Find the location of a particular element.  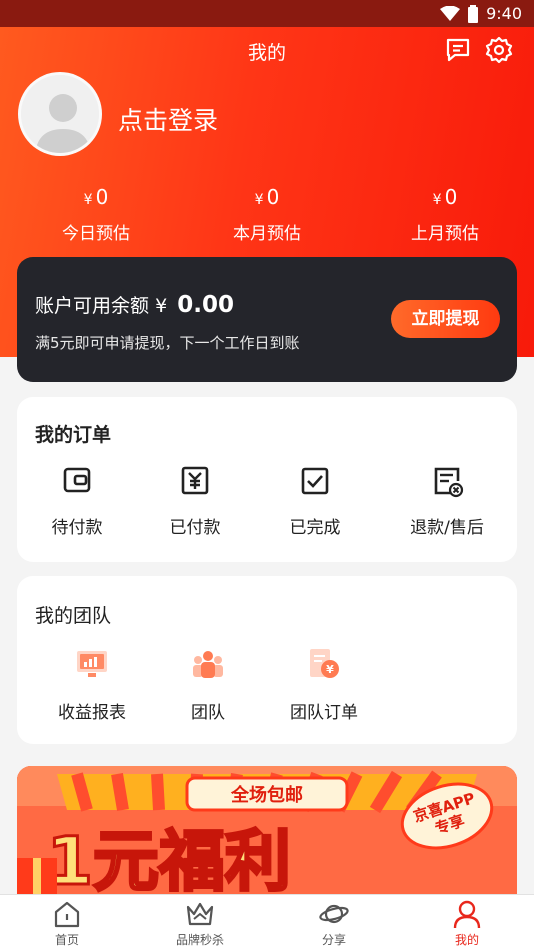

tab-flash-sale: 品牌秒杀 is located at coordinates (200, 923).